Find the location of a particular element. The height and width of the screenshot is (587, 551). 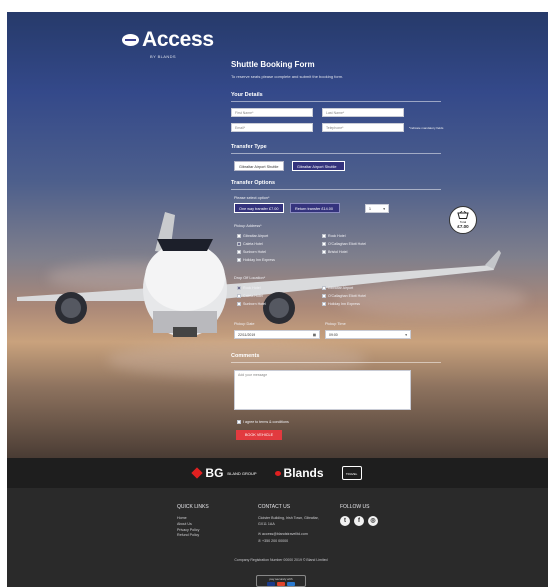

quick-links-heading: QUICK LINKS is located at coordinates (193, 507).